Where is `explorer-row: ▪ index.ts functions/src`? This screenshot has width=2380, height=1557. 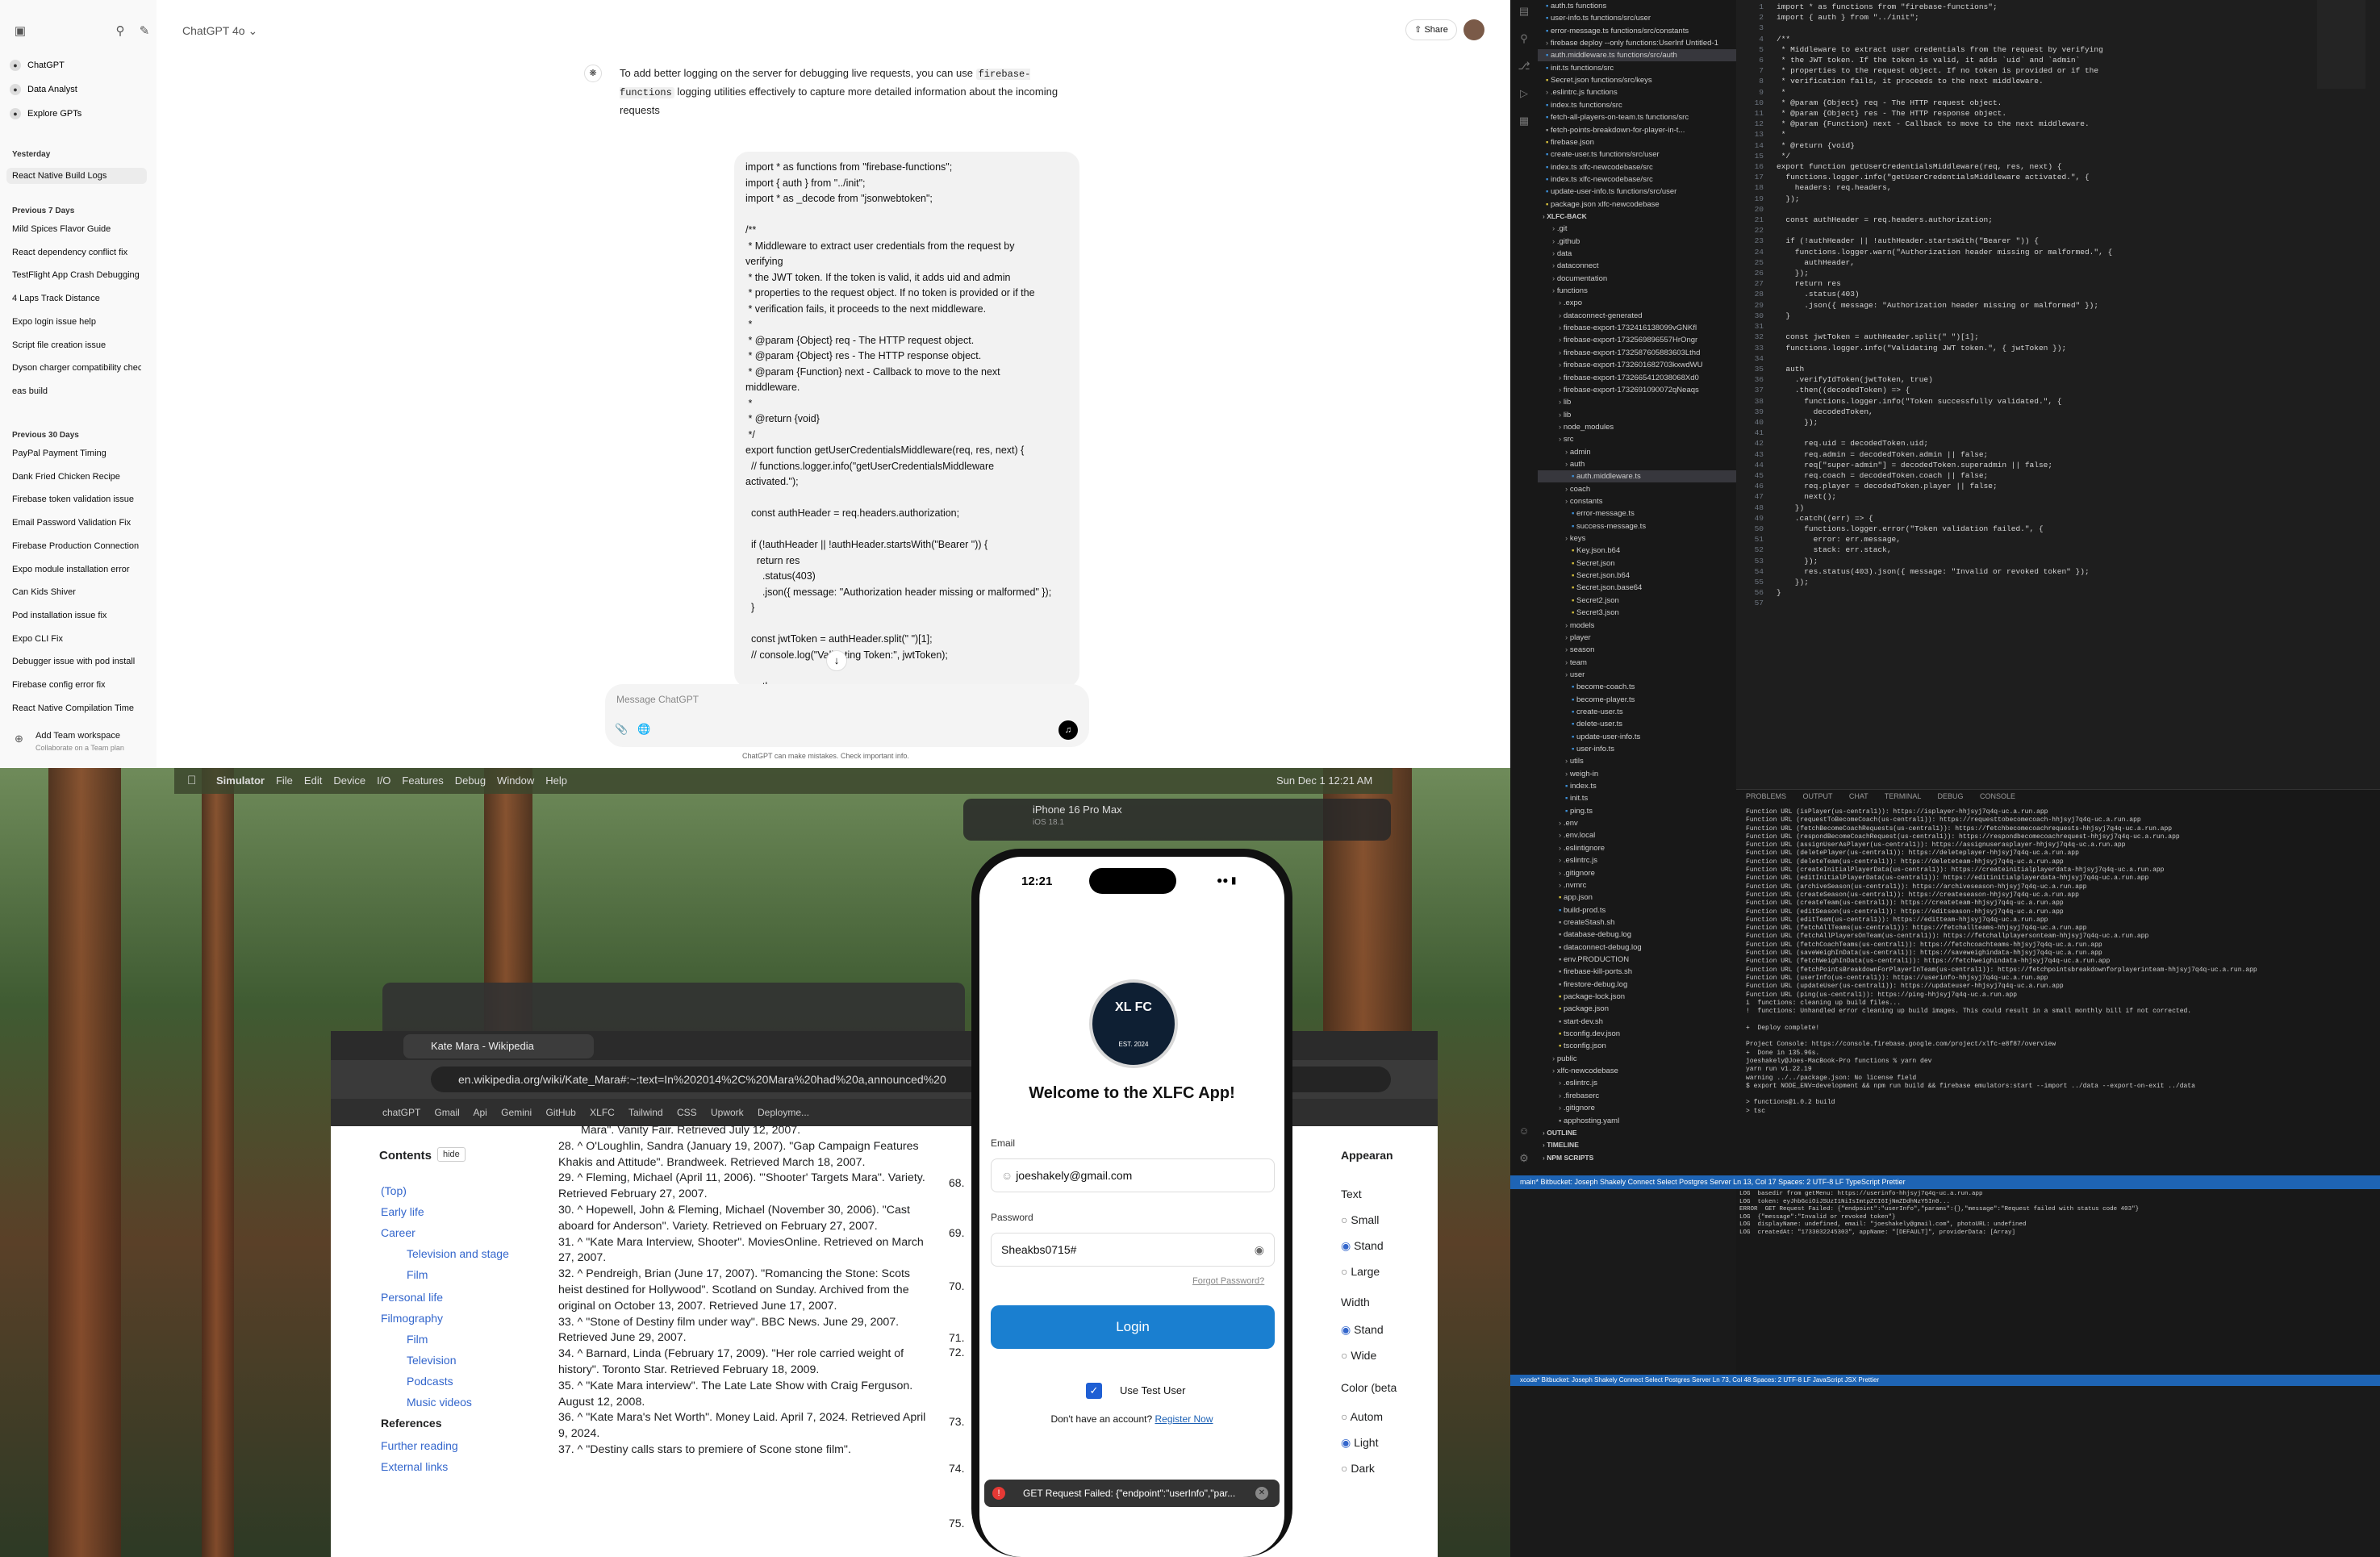 explorer-row: ▪ index.ts functions/src is located at coordinates (1637, 105).